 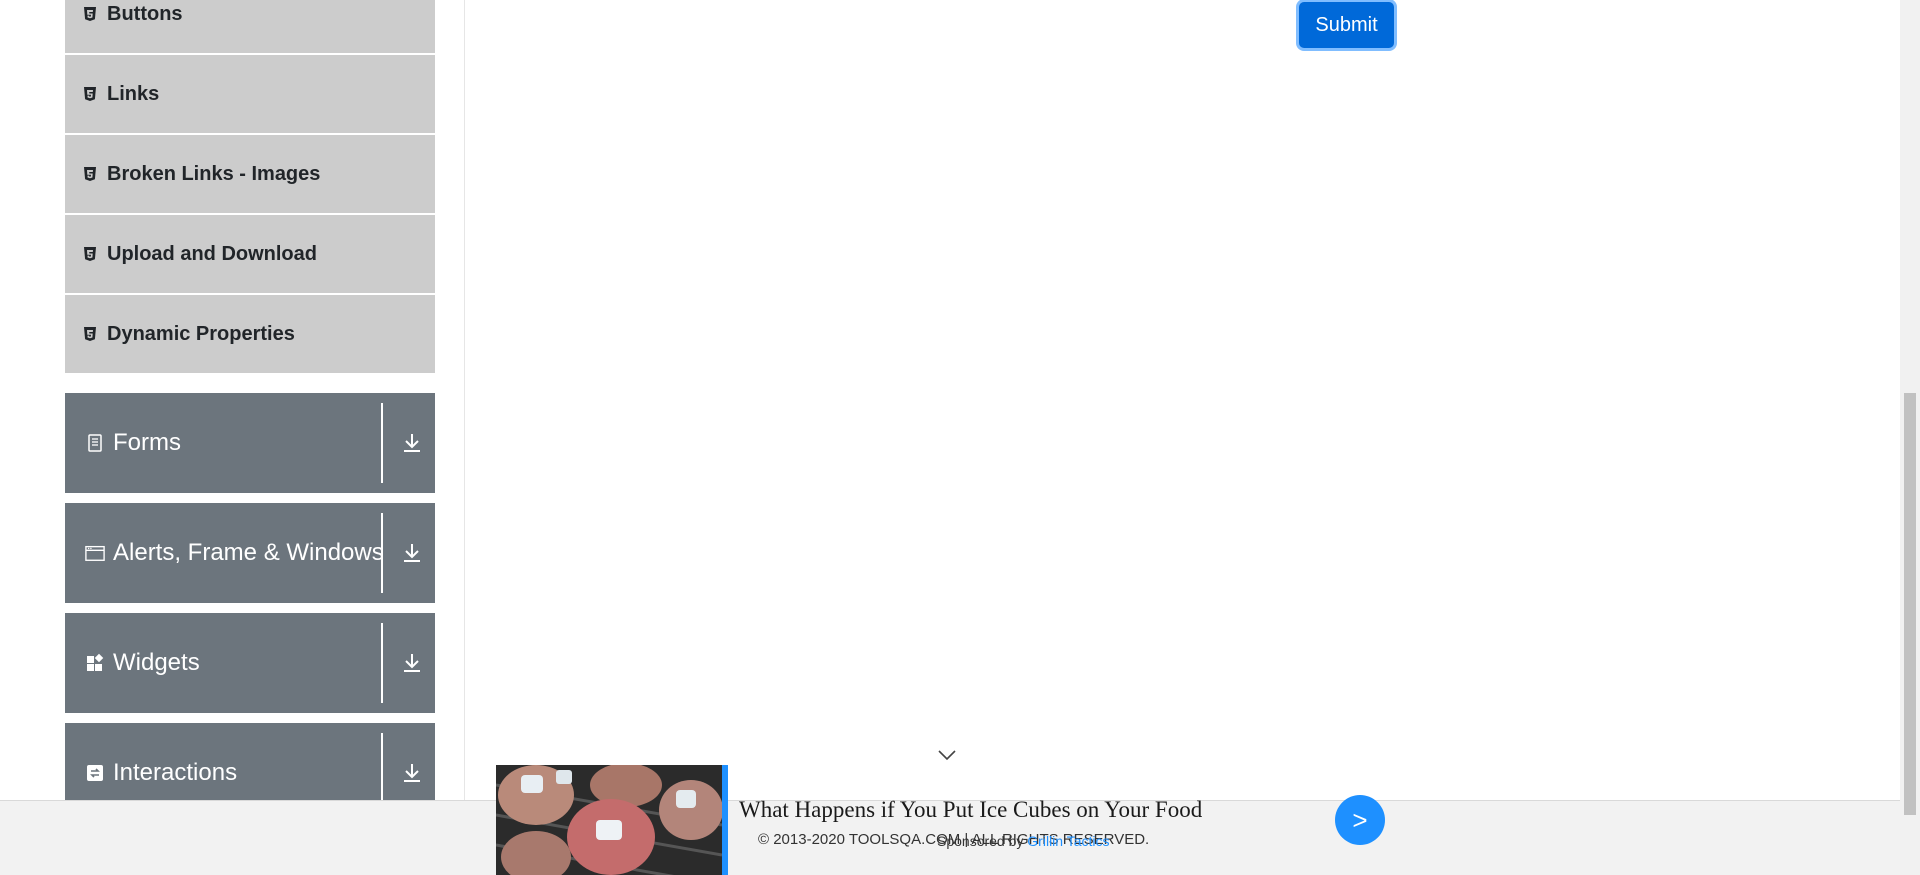 I want to click on sidebar-group-label: Widgets, so click(x=156, y=662).